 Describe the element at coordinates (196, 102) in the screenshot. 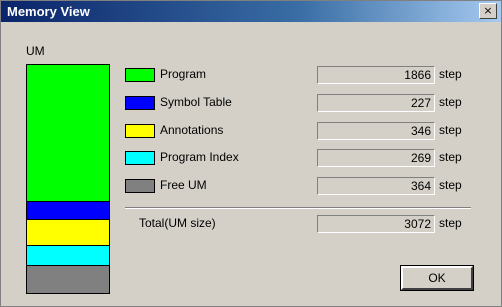

I see `legend-label: Symbol Table` at that location.